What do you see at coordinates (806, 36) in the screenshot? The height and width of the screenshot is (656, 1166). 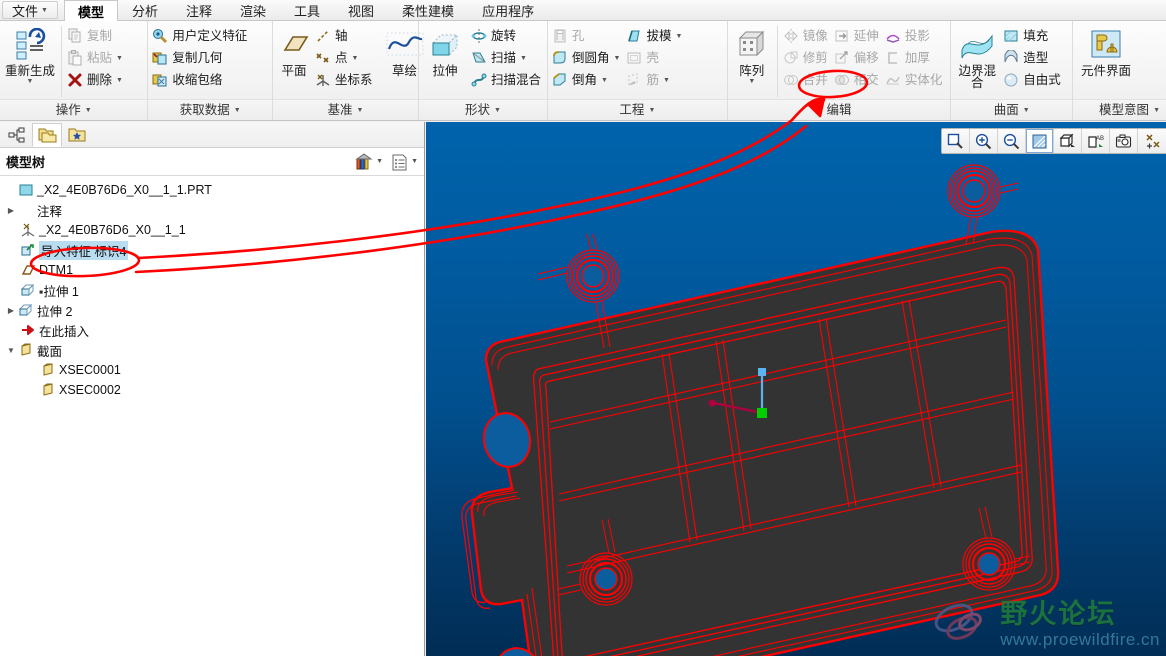 I see `mirror-button: 镜像` at bounding box center [806, 36].